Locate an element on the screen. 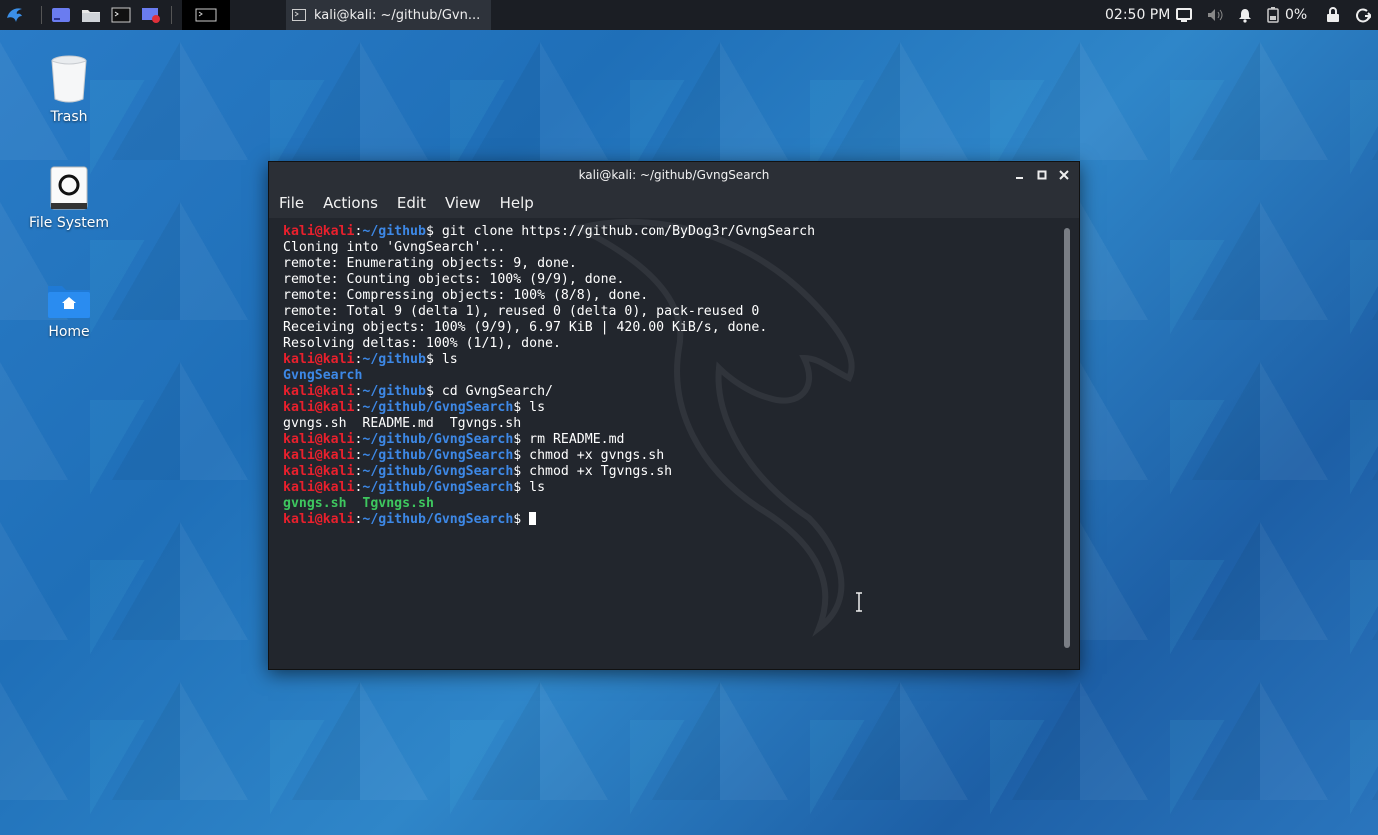  terminal-line: kali@kali:~/github/GvngSearch$ is located at coordinates (549, 520).